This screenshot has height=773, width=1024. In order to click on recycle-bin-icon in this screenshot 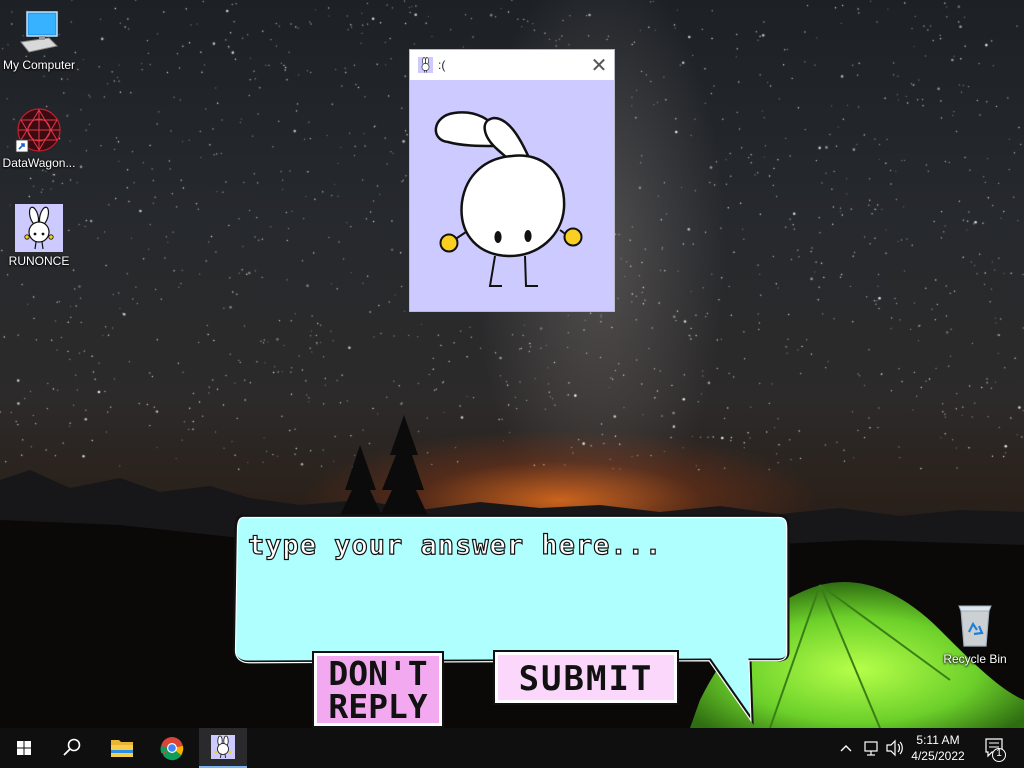, I will do `click(975, 626)`.